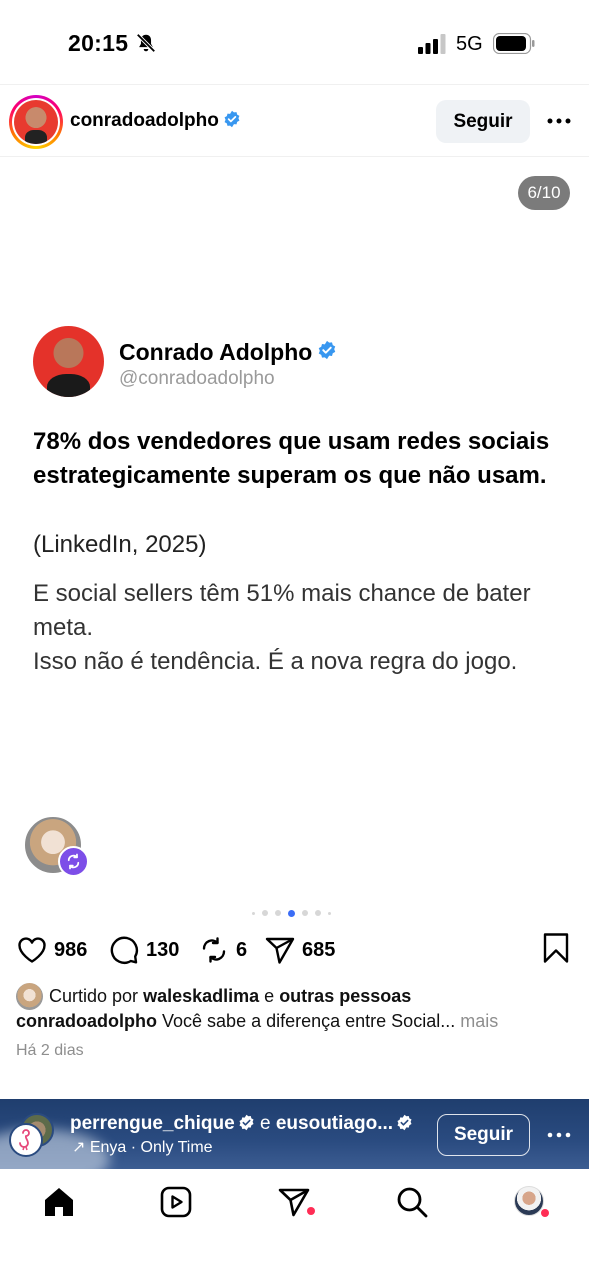  Describe the element at coordinates (483, 1135) in the screenshot. I see `next-post-follow-button: Seguir` at that location.